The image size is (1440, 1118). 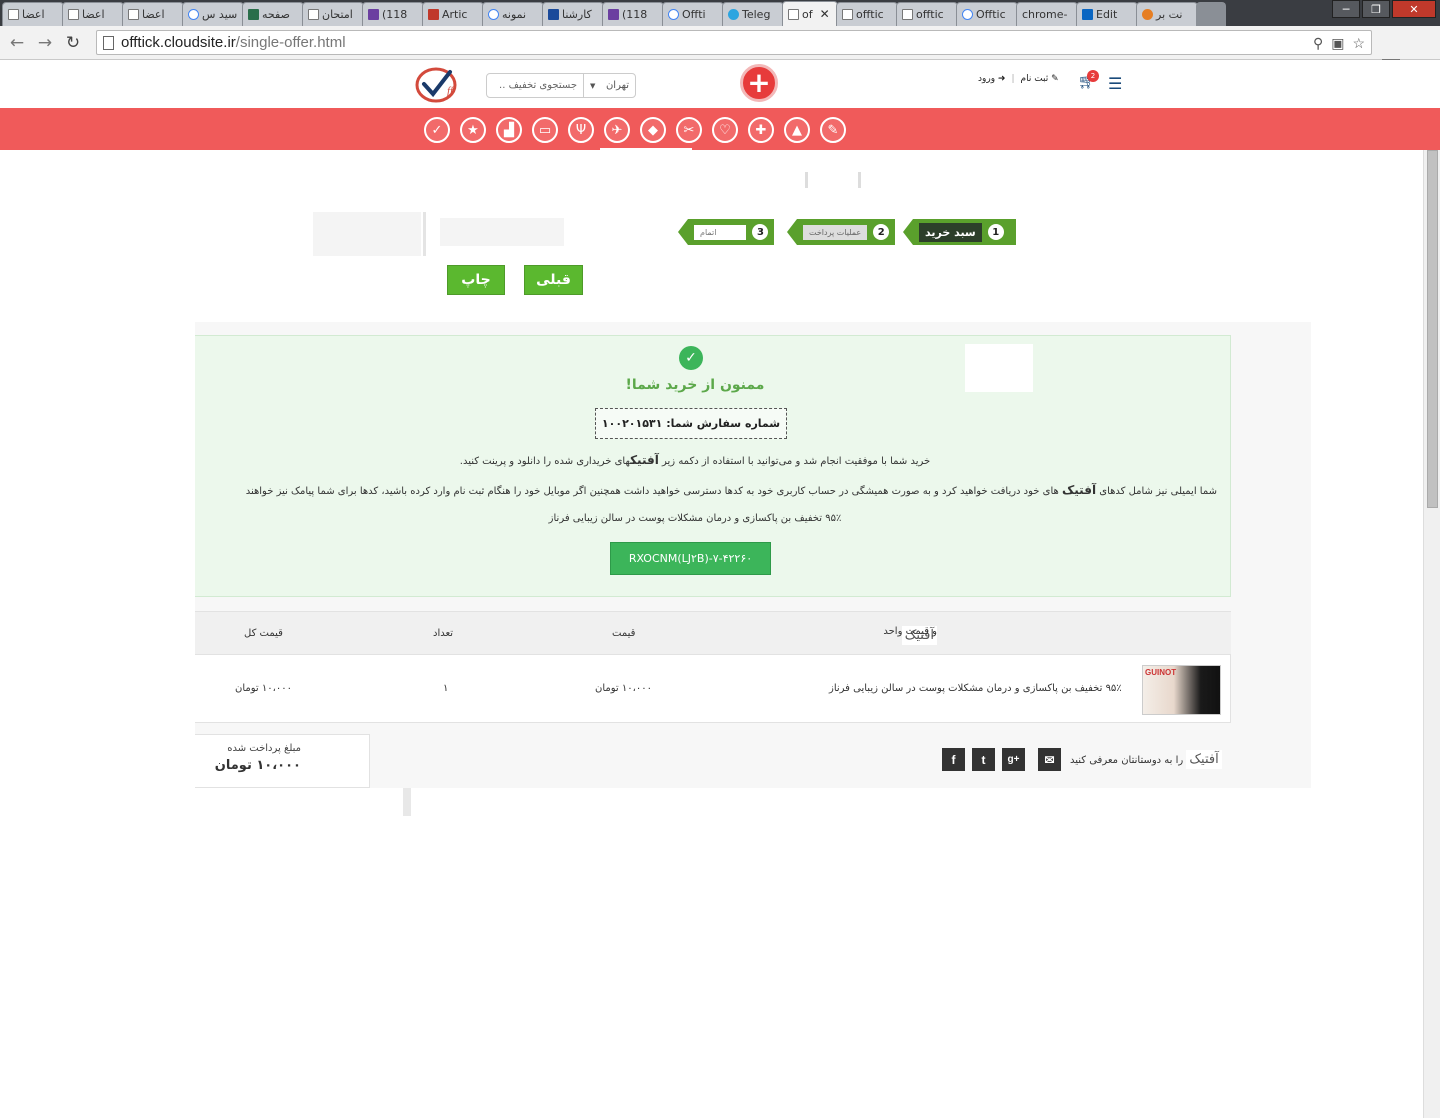 I want to click on previous-button: قبلی, so click(x=553, y=280).